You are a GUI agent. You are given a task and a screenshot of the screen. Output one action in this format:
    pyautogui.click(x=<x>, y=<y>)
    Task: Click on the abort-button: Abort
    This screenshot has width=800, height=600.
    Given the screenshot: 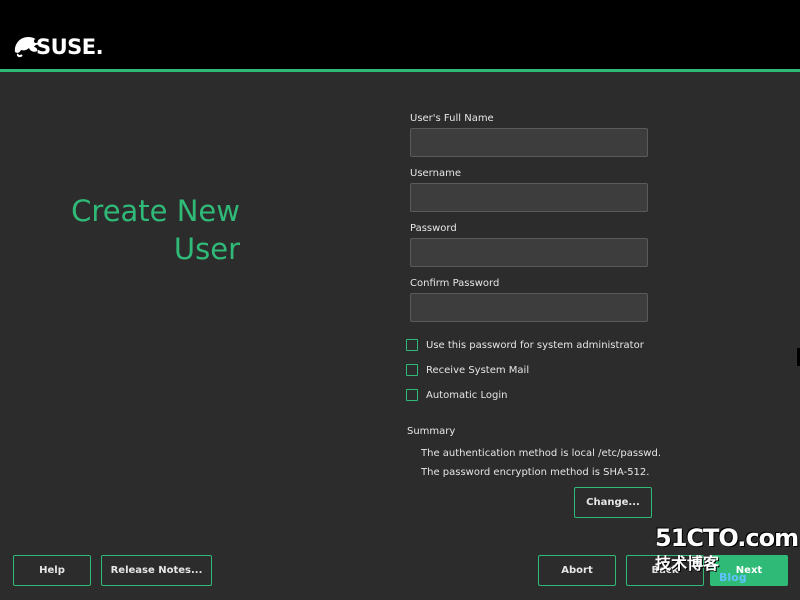 What is the action you would take?
    pyautogui.click(x=577, y=570)
    